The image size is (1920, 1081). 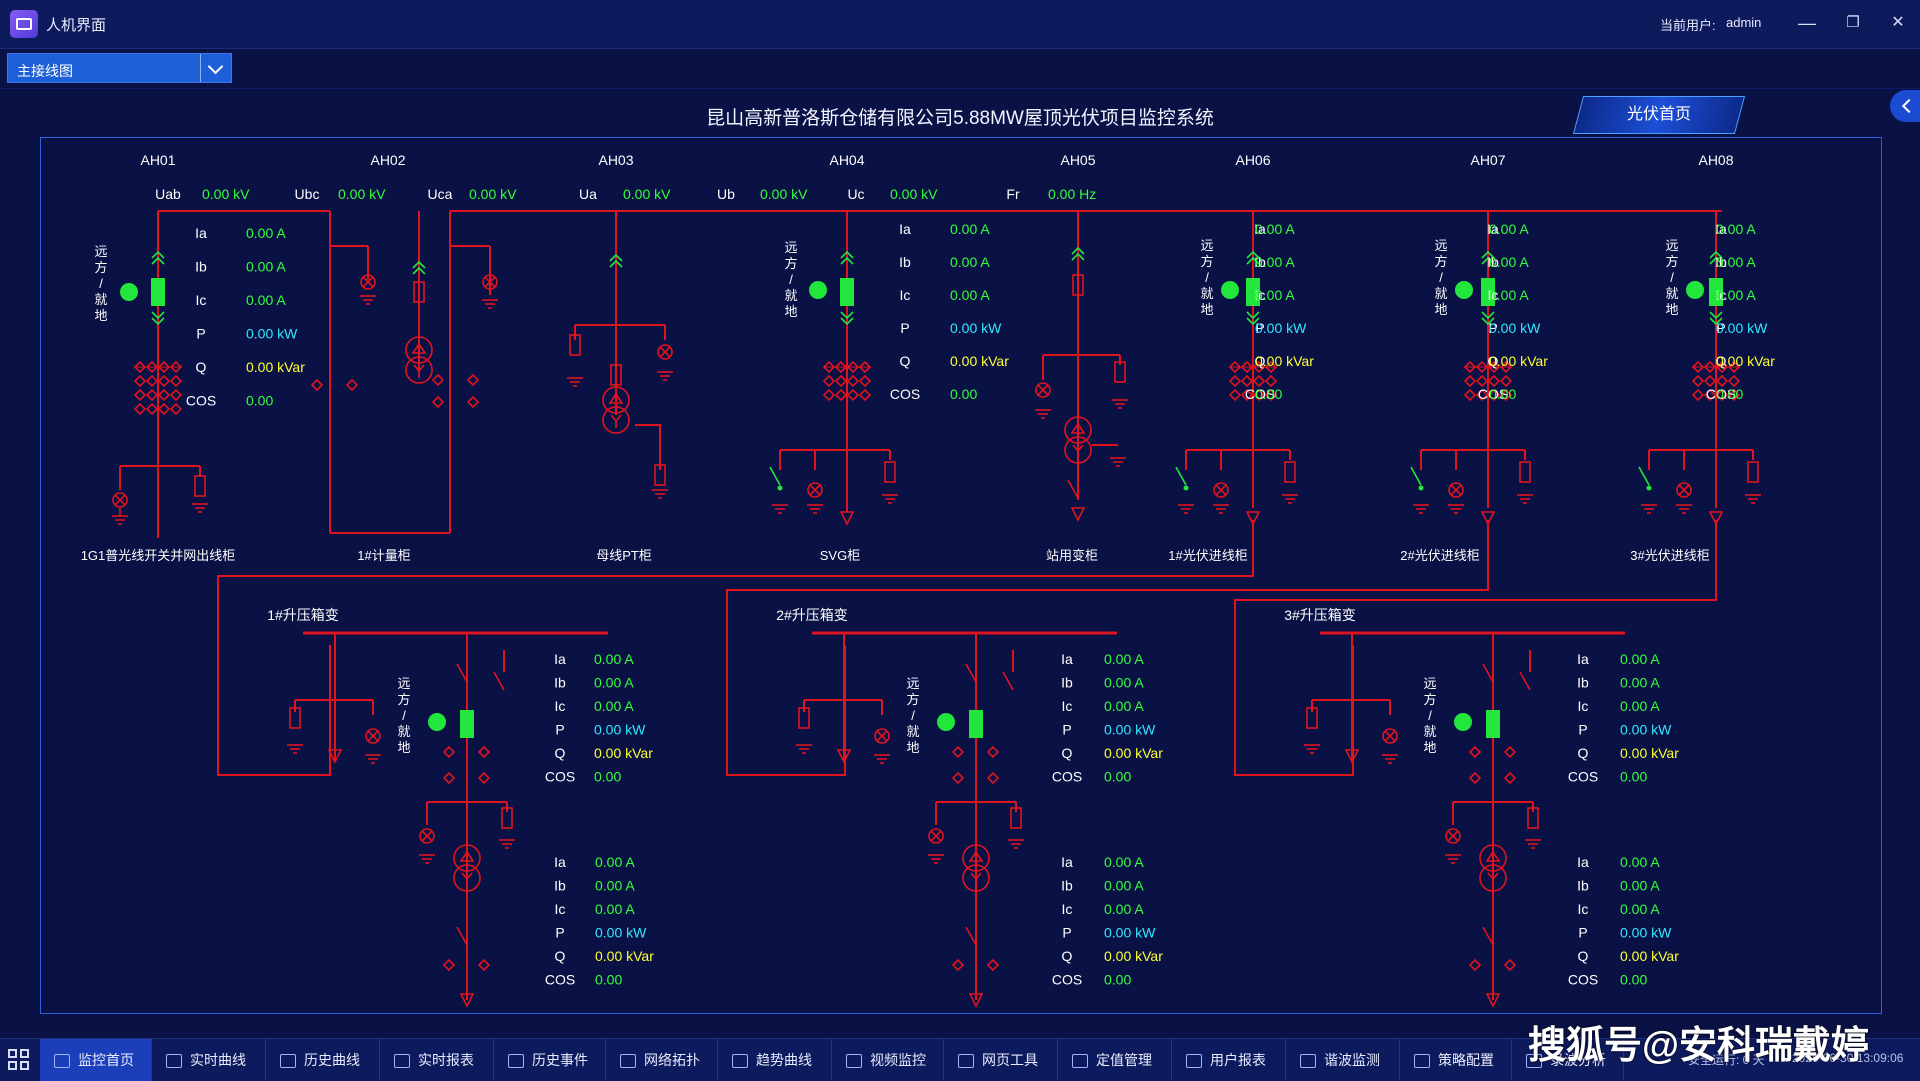 I want to click on tx2-lower-value-ia: 0.00 A, so click(x=1124, y=862).